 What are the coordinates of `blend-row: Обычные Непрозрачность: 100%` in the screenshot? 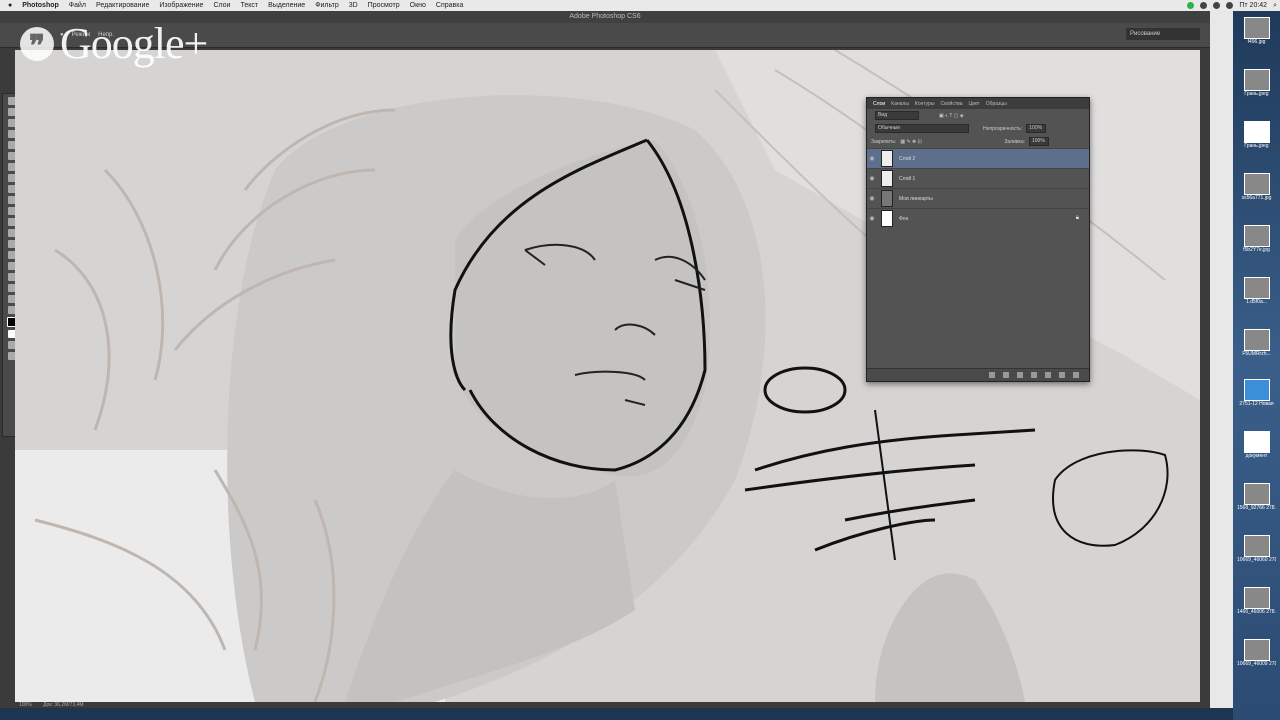 It's located at (978, 128).